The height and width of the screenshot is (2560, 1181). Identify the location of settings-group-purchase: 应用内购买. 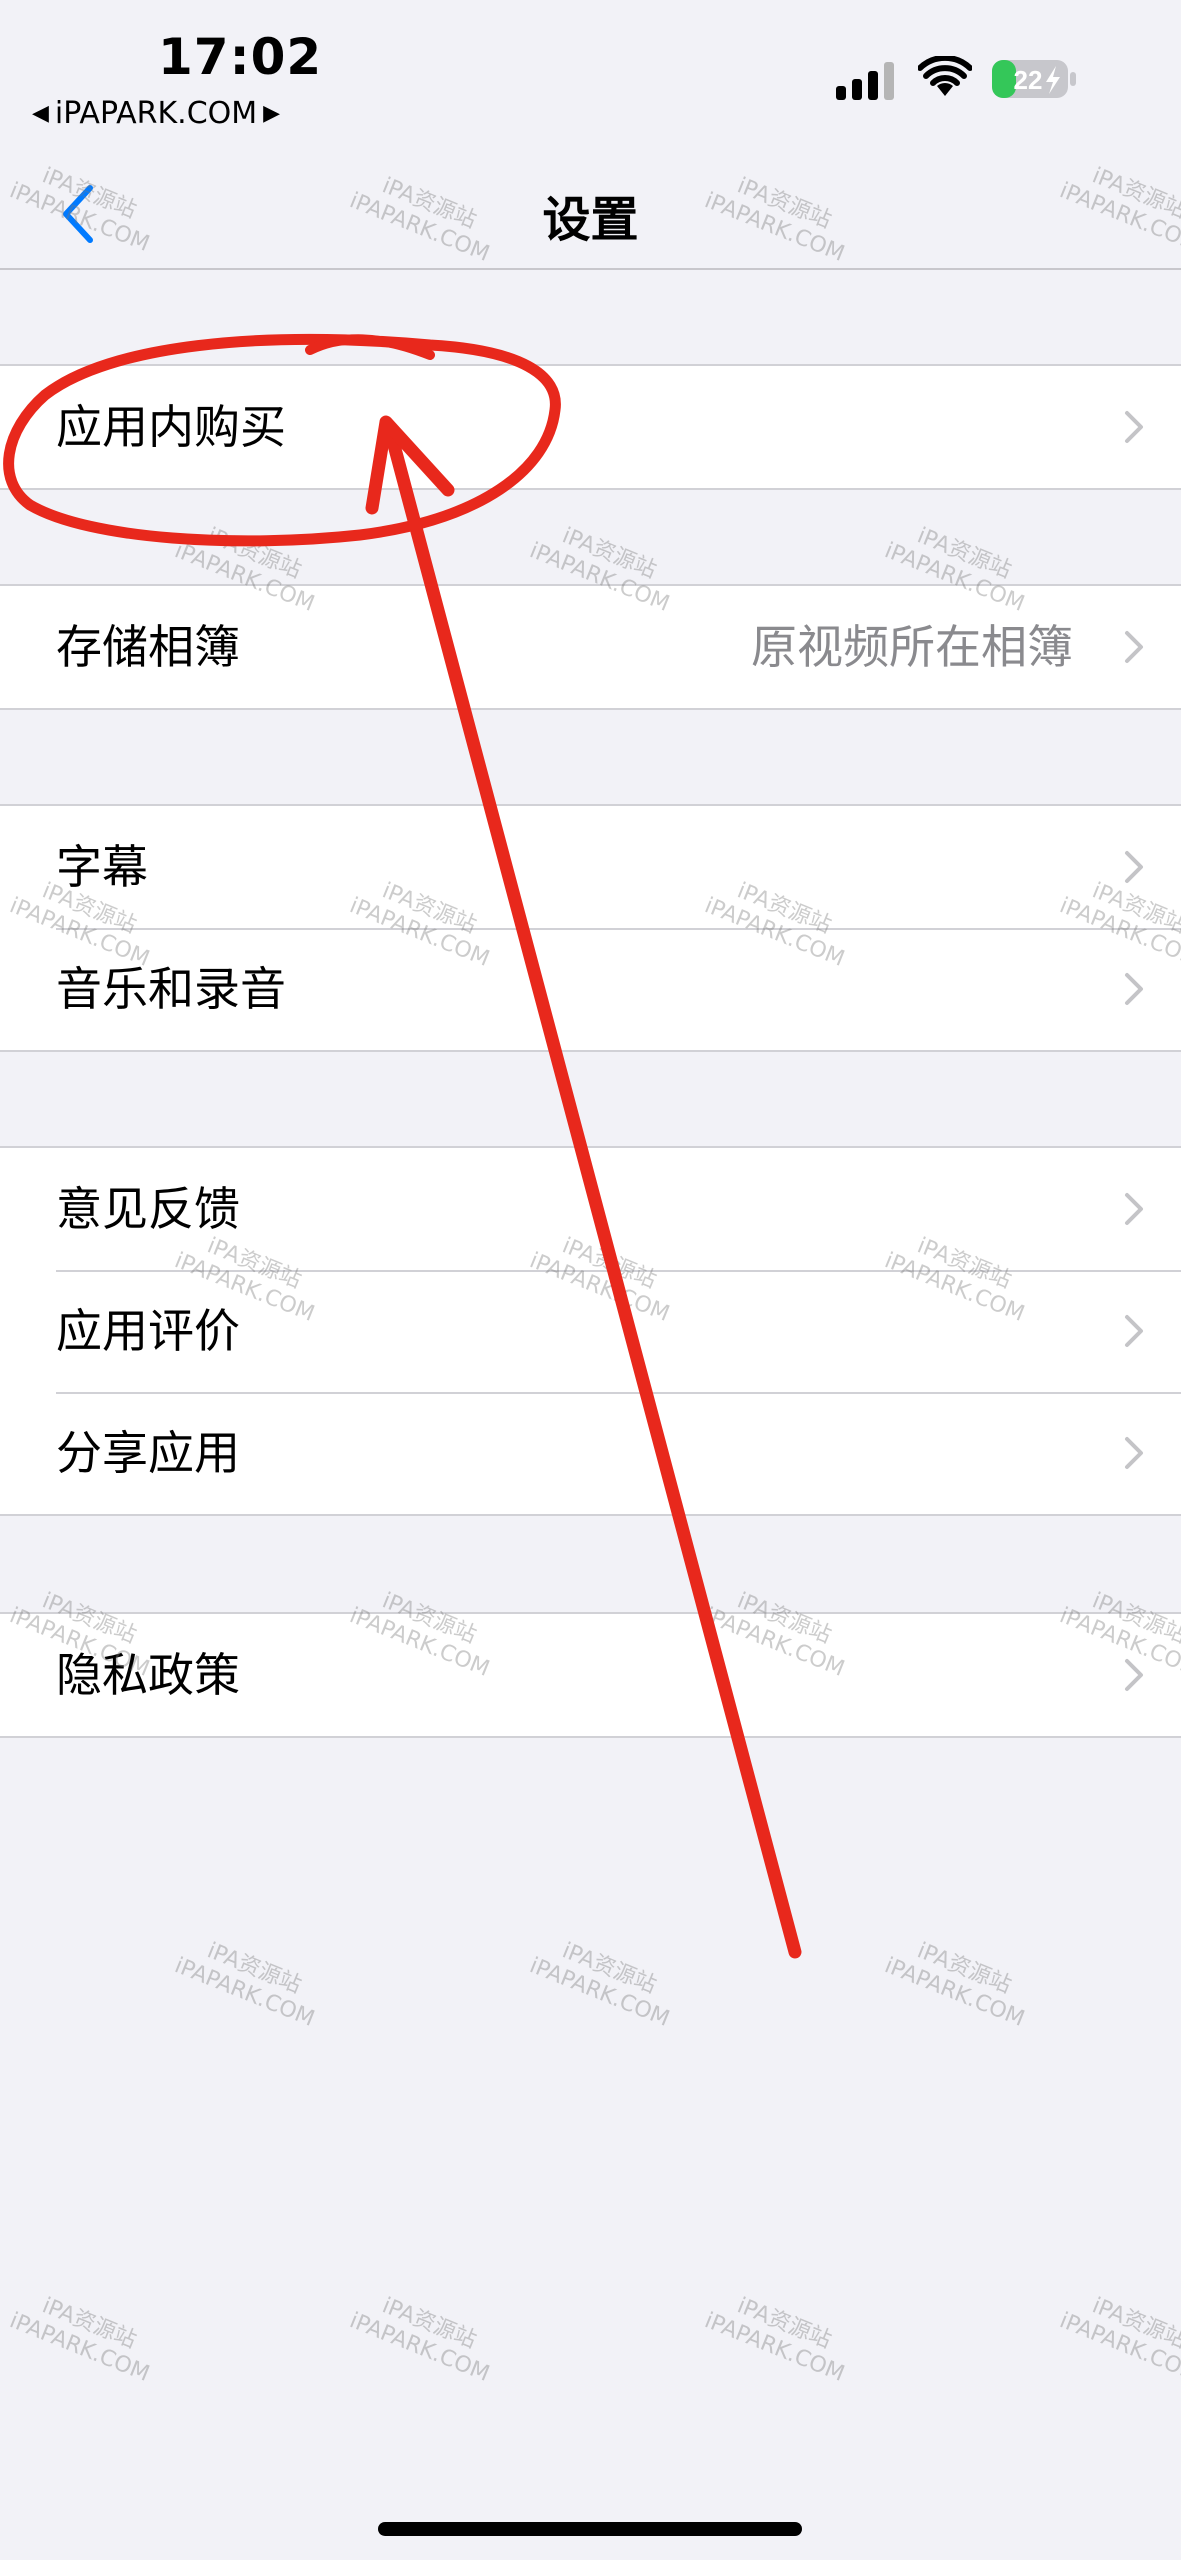
(590, 427).